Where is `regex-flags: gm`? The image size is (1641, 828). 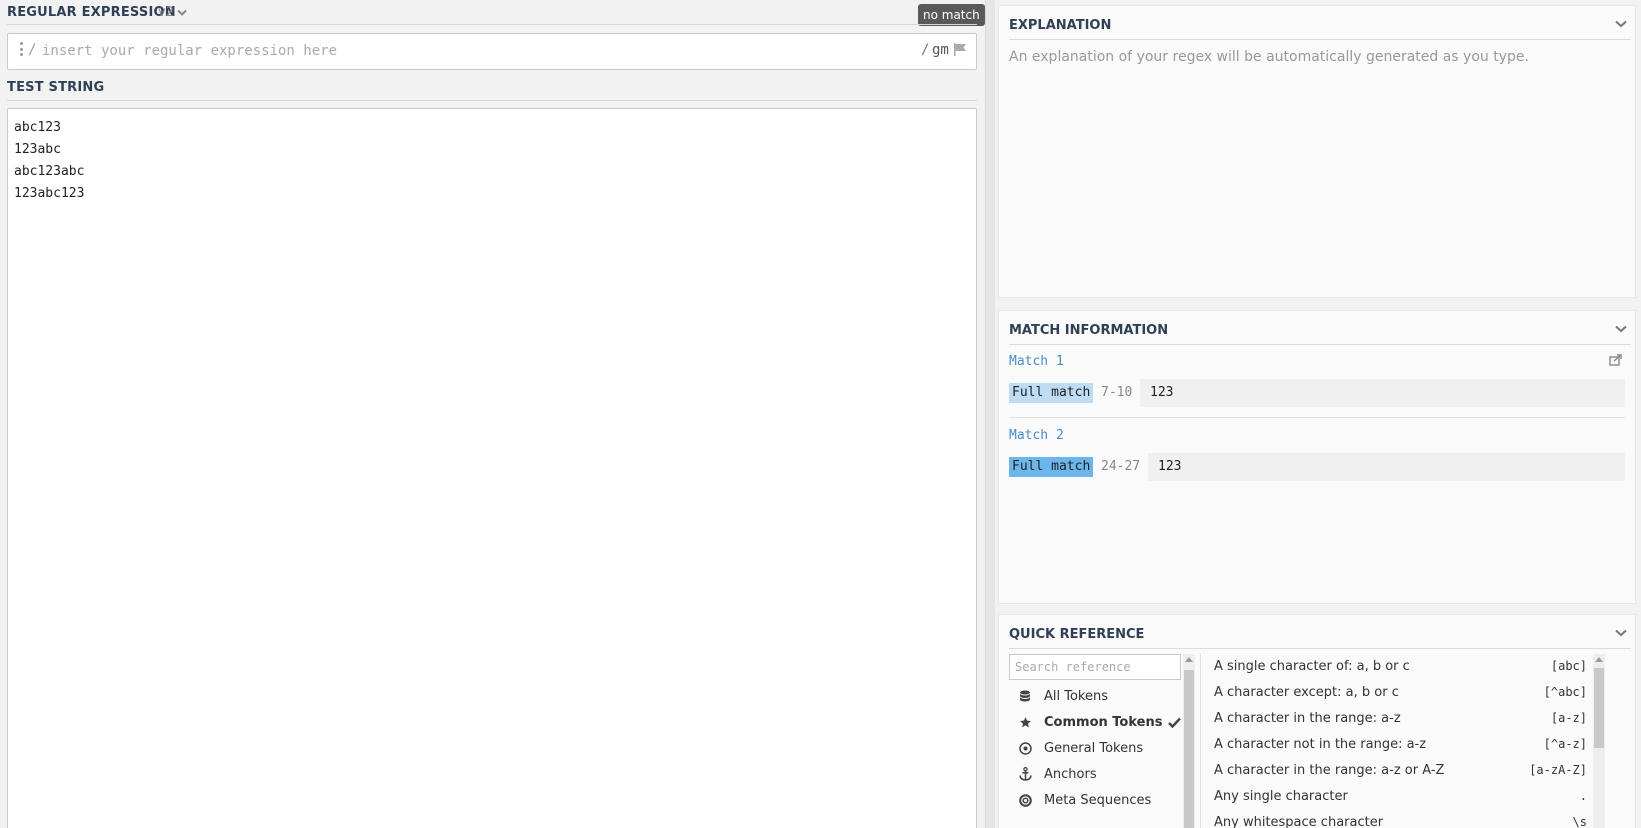 regex-flags: gm is located at coordinates (940, 50).